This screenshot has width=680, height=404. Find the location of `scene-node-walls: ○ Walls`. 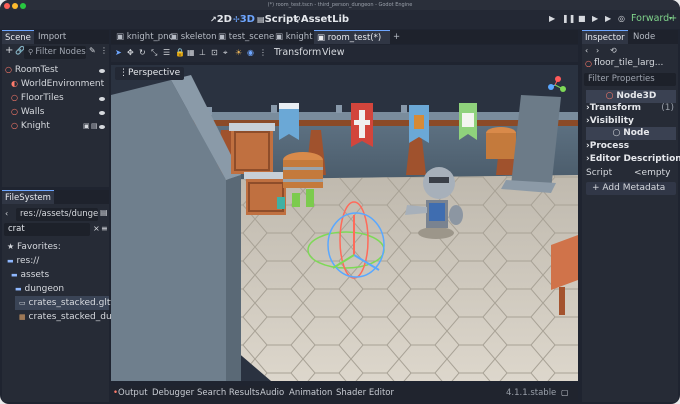

scene-node-walls: ○ Walls is located at coordinates (27, 112).